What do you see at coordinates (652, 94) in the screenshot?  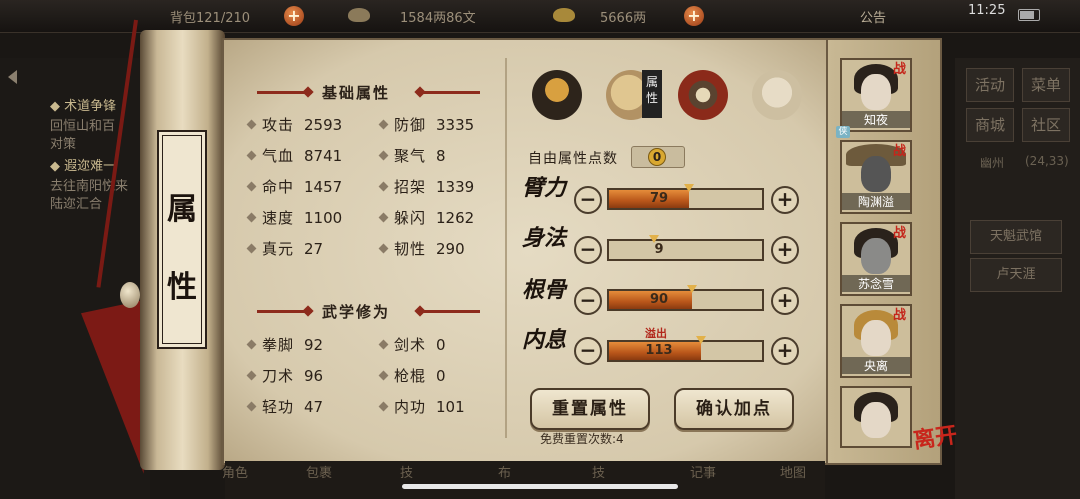 I see `attributes-tab-label: 属性` at bounding box center [652, 94].